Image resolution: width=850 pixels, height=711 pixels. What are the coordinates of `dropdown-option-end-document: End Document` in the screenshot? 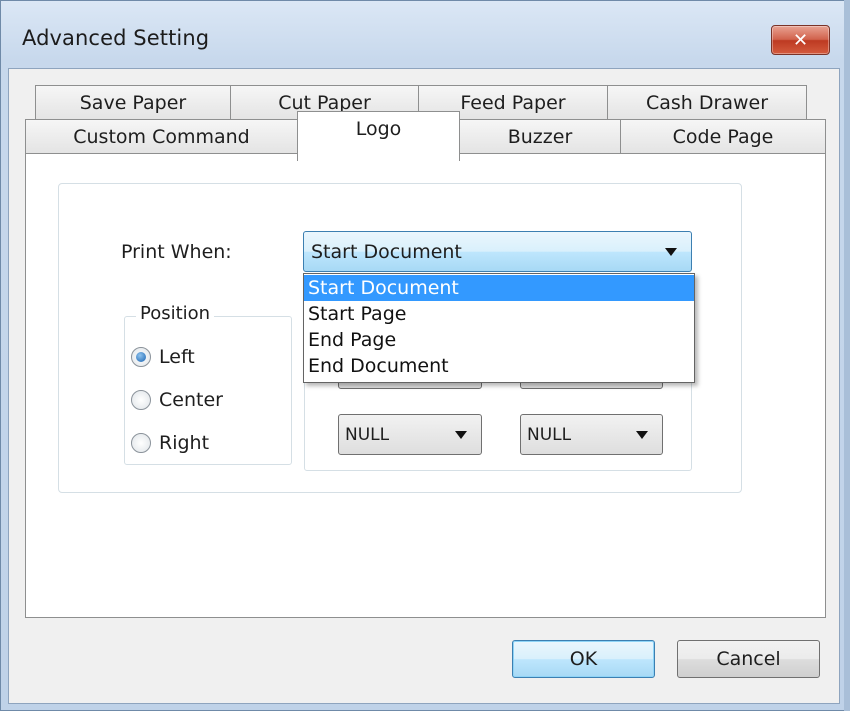 It's located at (499, 366).